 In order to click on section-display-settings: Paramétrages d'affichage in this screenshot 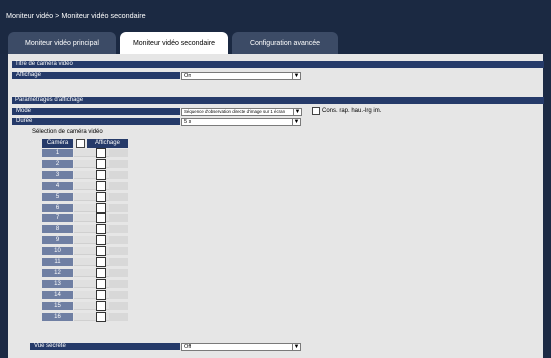, I will do `click(278, 100)`.